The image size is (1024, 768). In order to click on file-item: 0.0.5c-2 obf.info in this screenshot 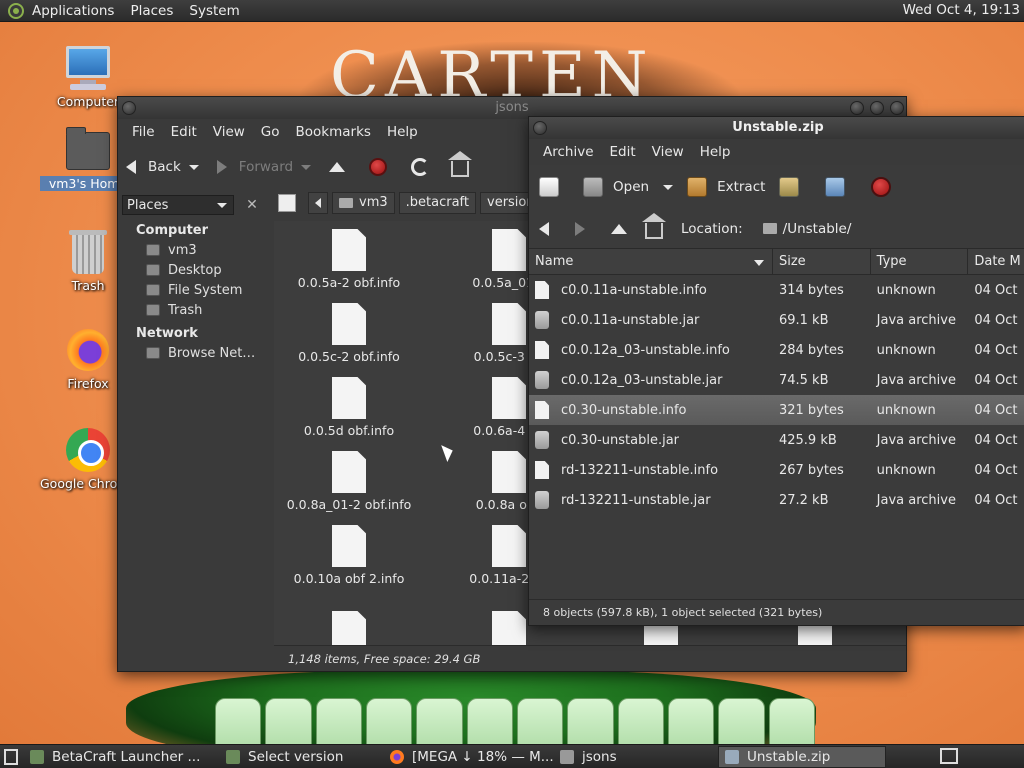, I will do `click(349, 333)`.